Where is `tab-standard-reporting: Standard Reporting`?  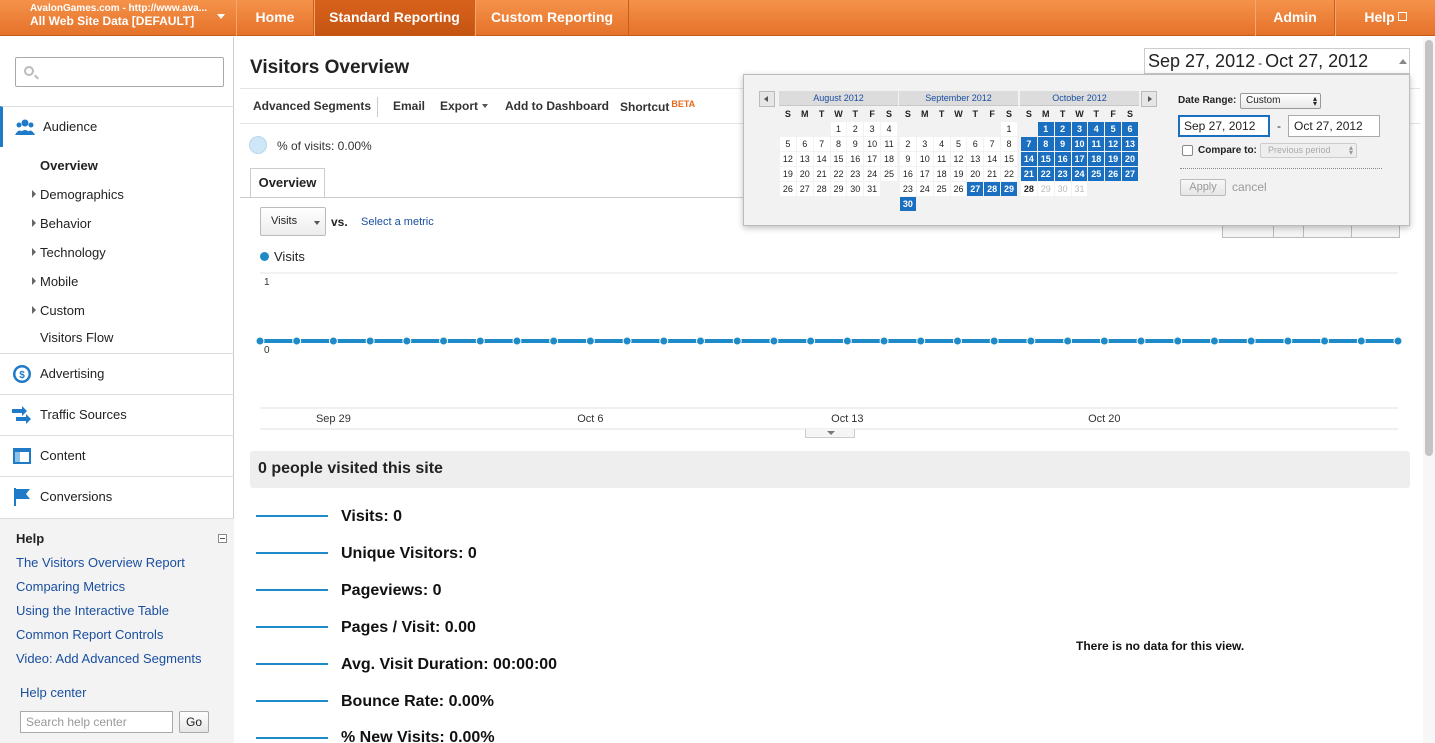
tab-standard-reporting: Standard Reporting is located at coordinates (394, 18).